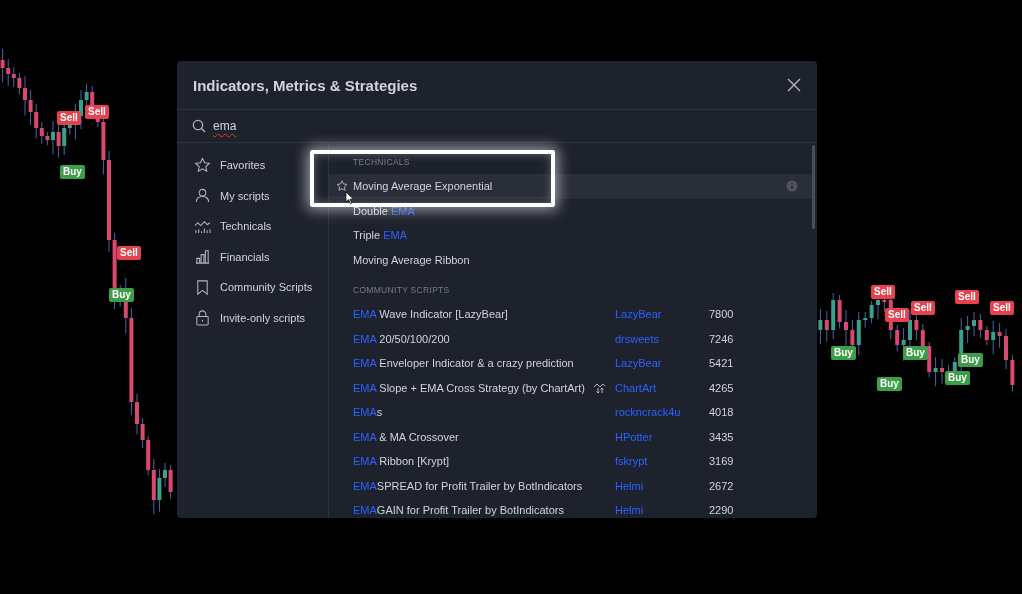  I want to click on script-name: EMA 20/50/100/200, so click(401, 338).